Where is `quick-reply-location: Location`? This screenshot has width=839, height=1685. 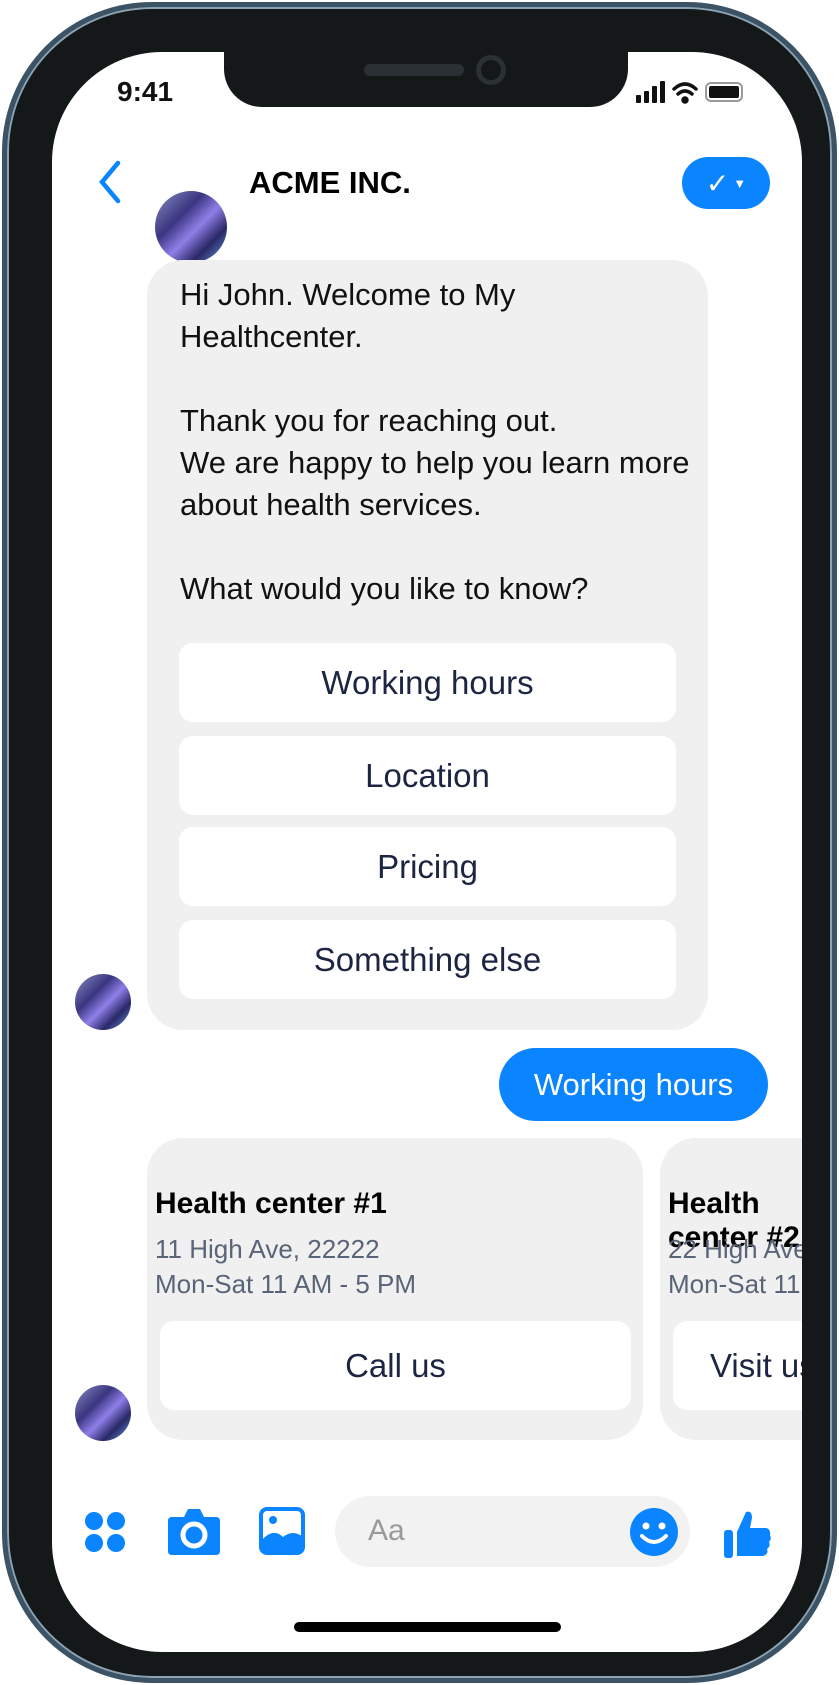
quick-reply-location: Location is located at coordinates (427, 775).